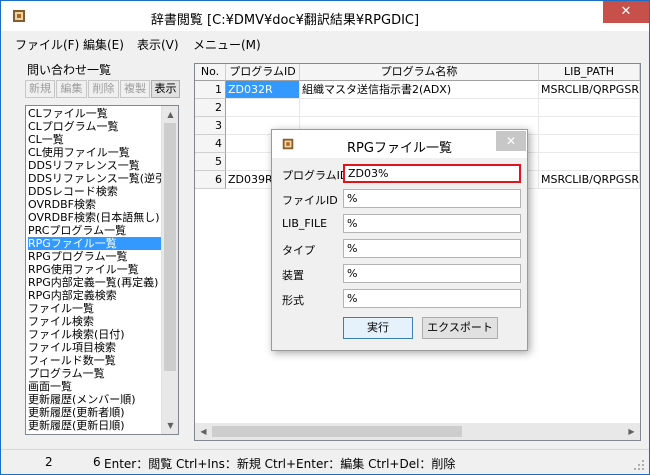 This screenshot has width=650, height=475. Describe the element at coordinates (460, 328) in the screenshot. I see `export-button: エクスポート` at that location.